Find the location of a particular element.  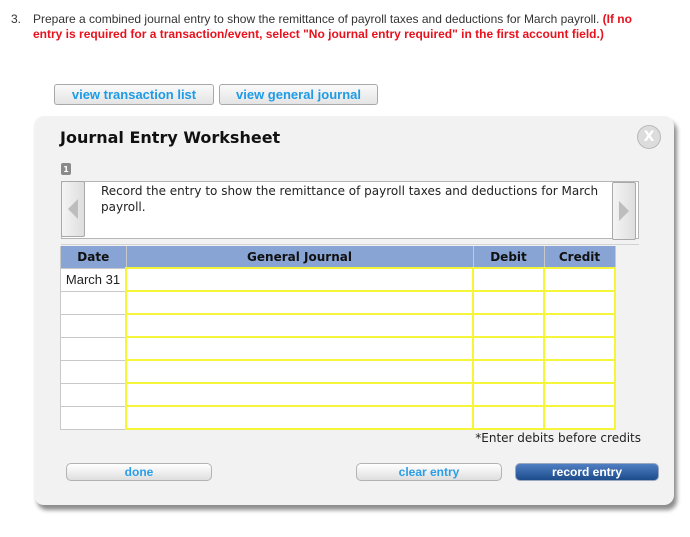

clear-entry-button: clear entry is located at coordinates (429, 472).